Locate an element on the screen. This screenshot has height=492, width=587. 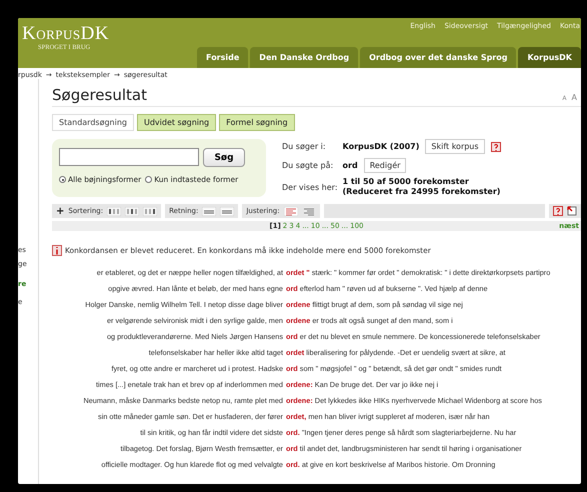
align-left-icon is located at coordinates (291, 211).